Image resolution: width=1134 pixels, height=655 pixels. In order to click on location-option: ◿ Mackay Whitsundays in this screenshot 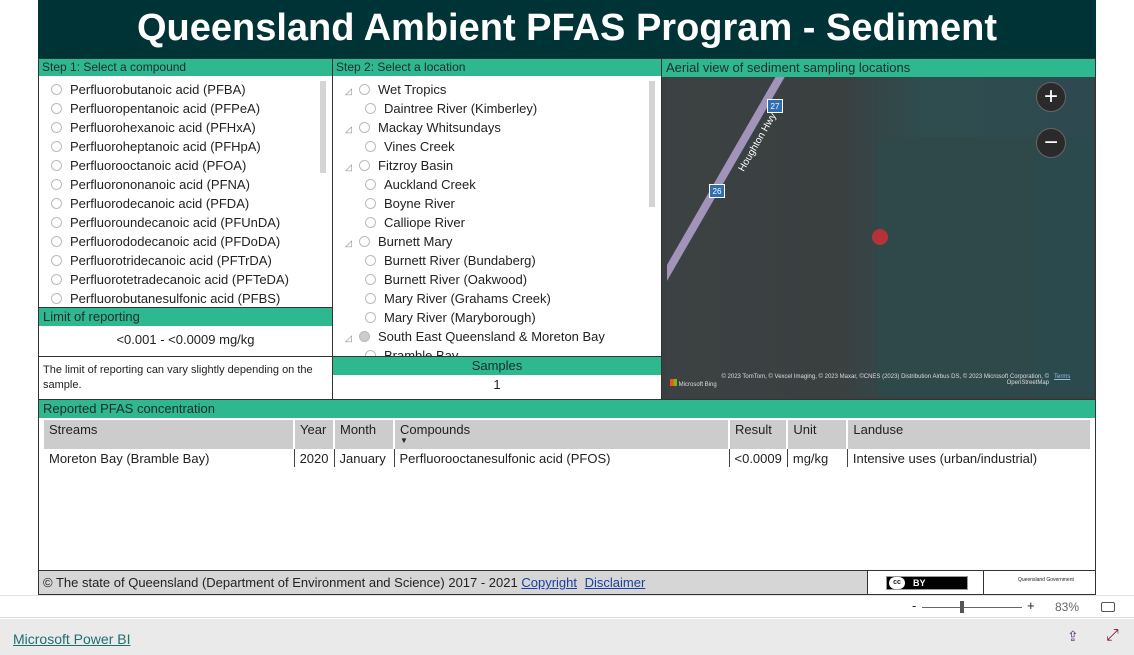, I will do `click(503, 127)`.